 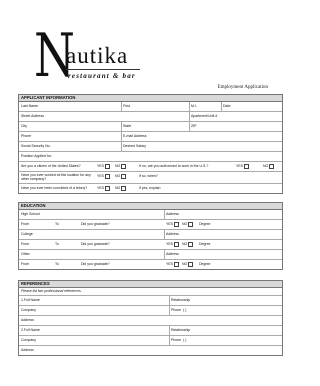 I want to click on reference-2-company-field: Company, so click(x=28, y=340).